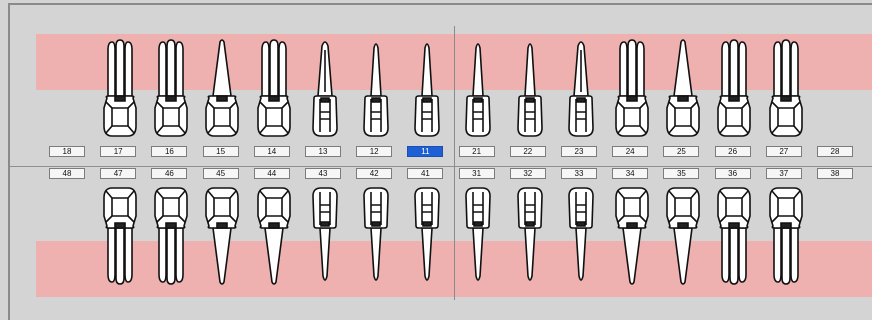 The width and height of the screenshot is (872, 320). I want to click on tooth-number-15: 15, so click(220, 151).